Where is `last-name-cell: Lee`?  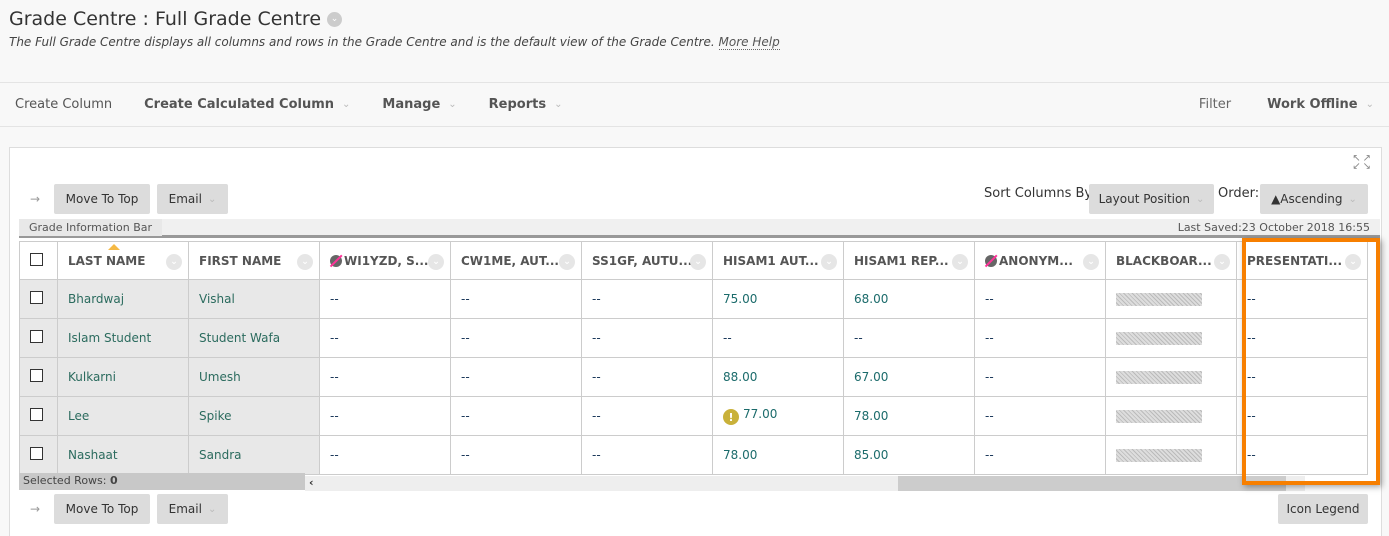 last-name-cell: Lee is located at coordinates (123, 416).